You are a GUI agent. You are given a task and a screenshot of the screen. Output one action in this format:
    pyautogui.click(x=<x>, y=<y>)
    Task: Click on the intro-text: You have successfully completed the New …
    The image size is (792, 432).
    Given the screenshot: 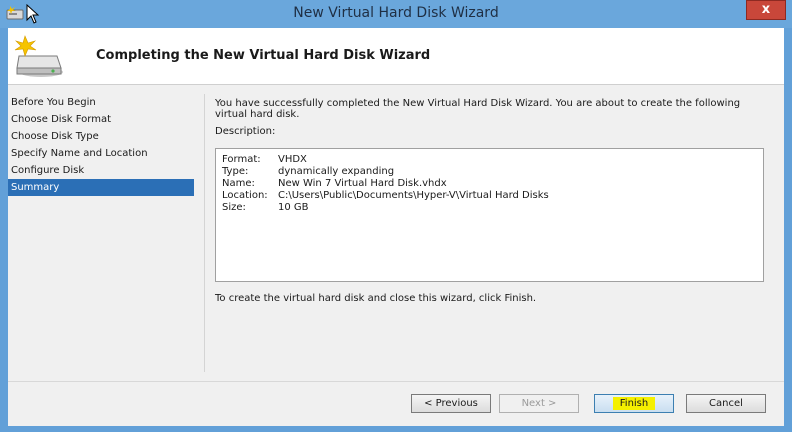 What is the action you would take?
    pyautogui.click(x=478, y=109)
    